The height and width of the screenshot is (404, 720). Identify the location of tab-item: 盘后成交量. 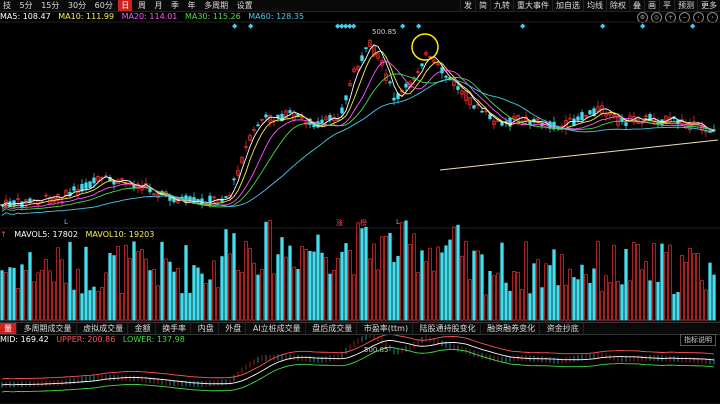
(333, 328).